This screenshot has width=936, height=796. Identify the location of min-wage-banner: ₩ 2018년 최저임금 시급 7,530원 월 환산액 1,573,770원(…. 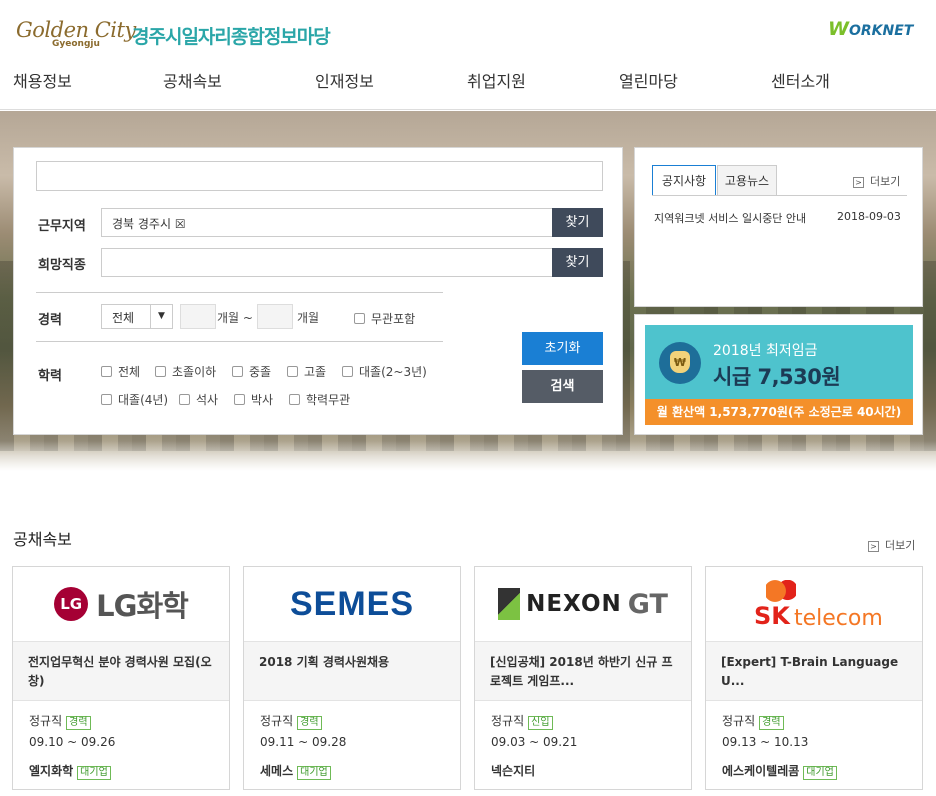
(778, 374).